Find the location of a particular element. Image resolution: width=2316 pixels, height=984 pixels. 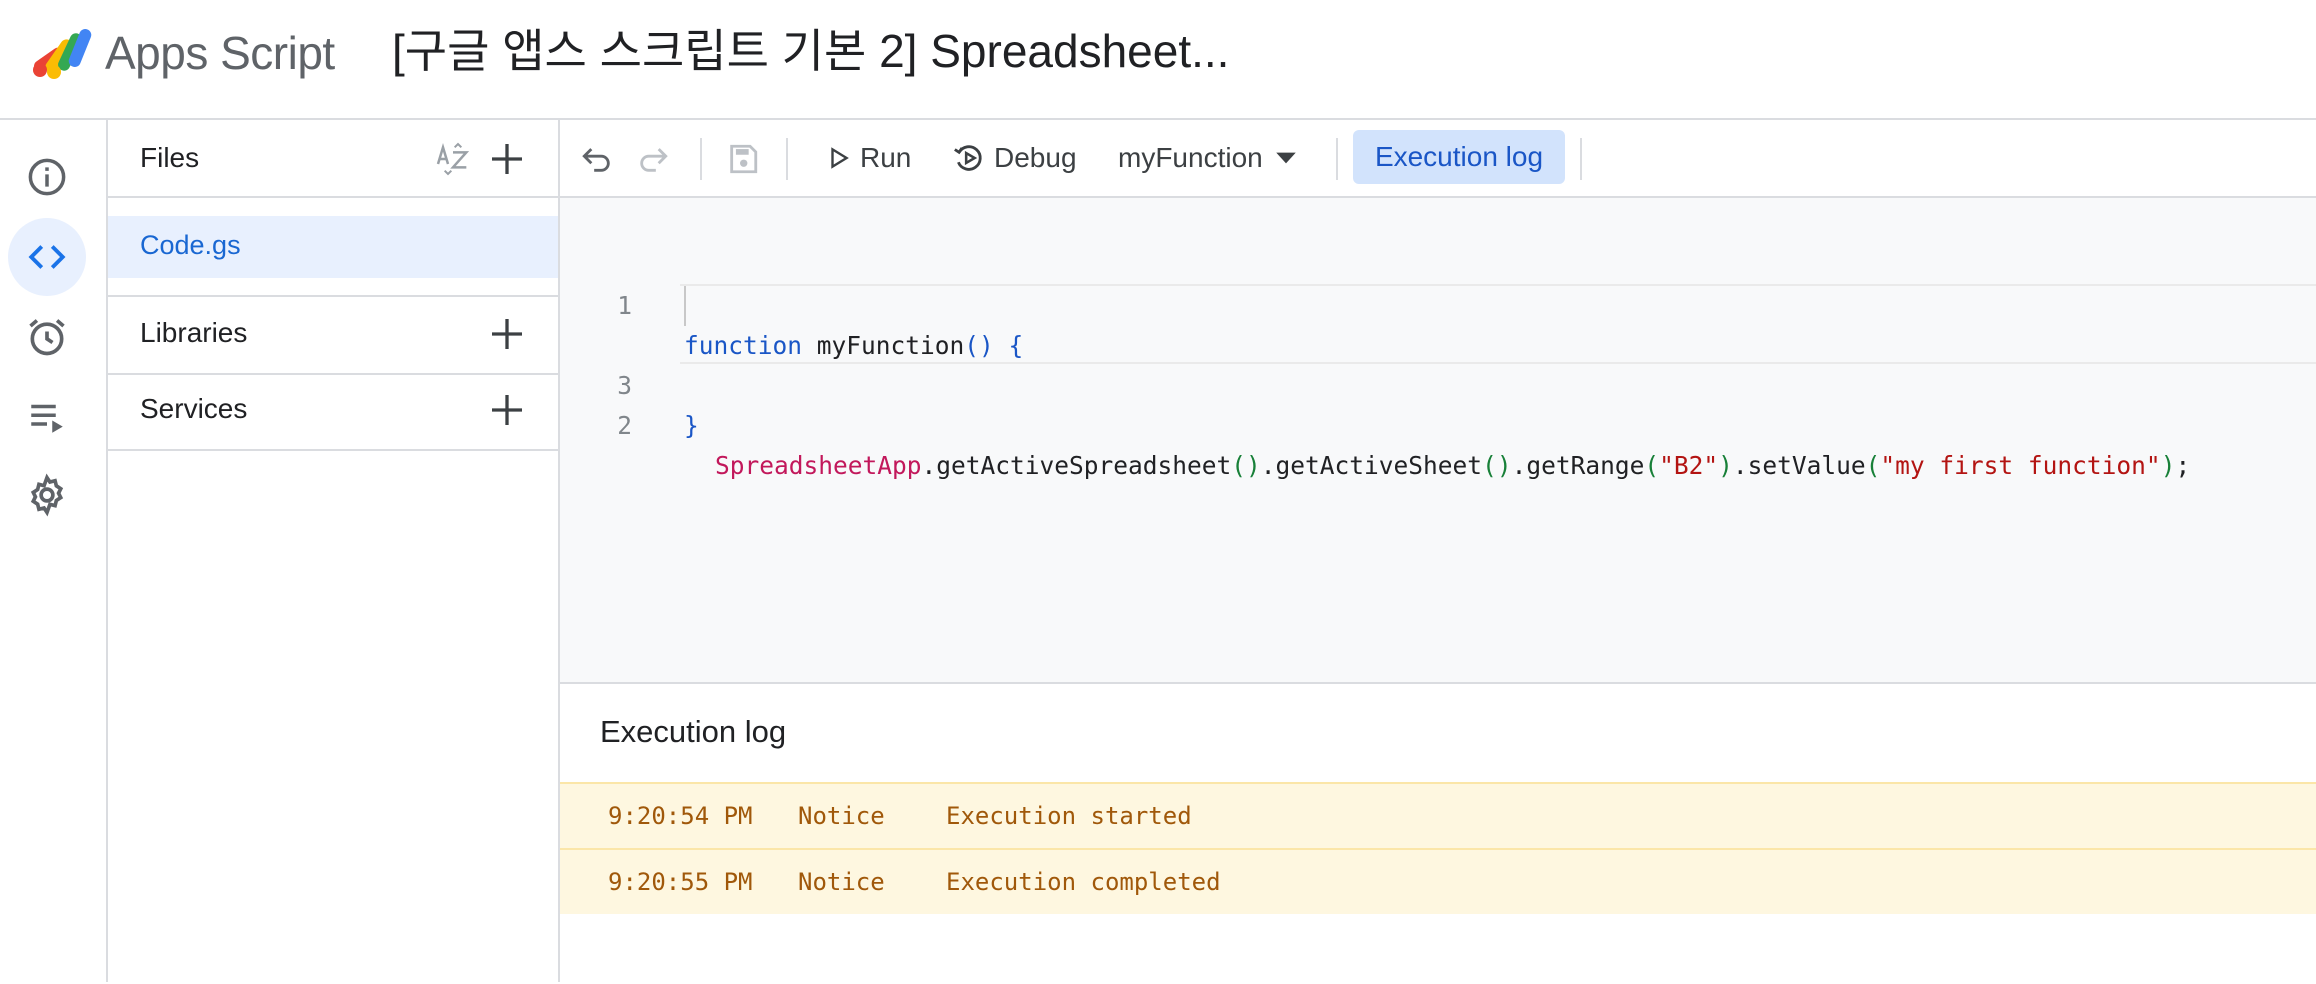

execution-log-toggle: Execution log is located at coordinates (1459, 157).